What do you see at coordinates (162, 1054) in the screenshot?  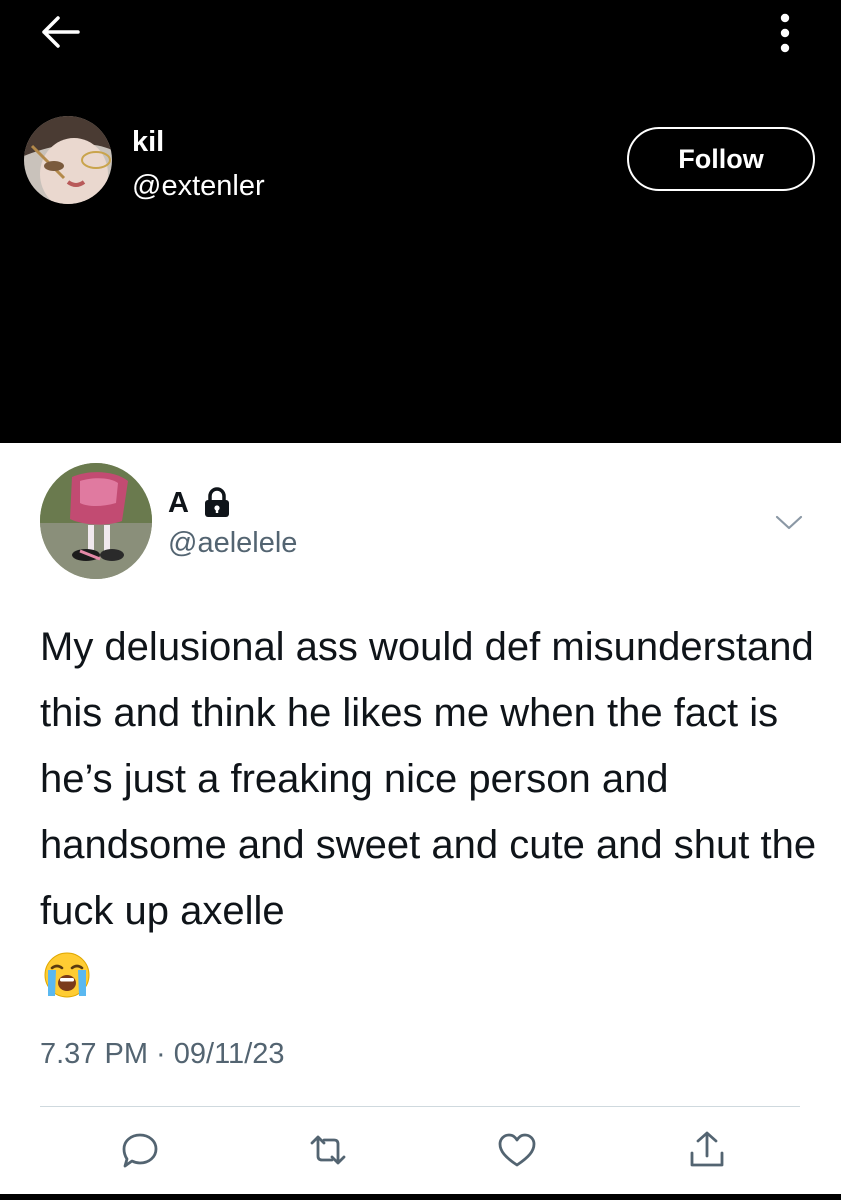 I see `tweet-timestamp: 7.37 PM · 09/11/23` at bounding box center [162, 1054].